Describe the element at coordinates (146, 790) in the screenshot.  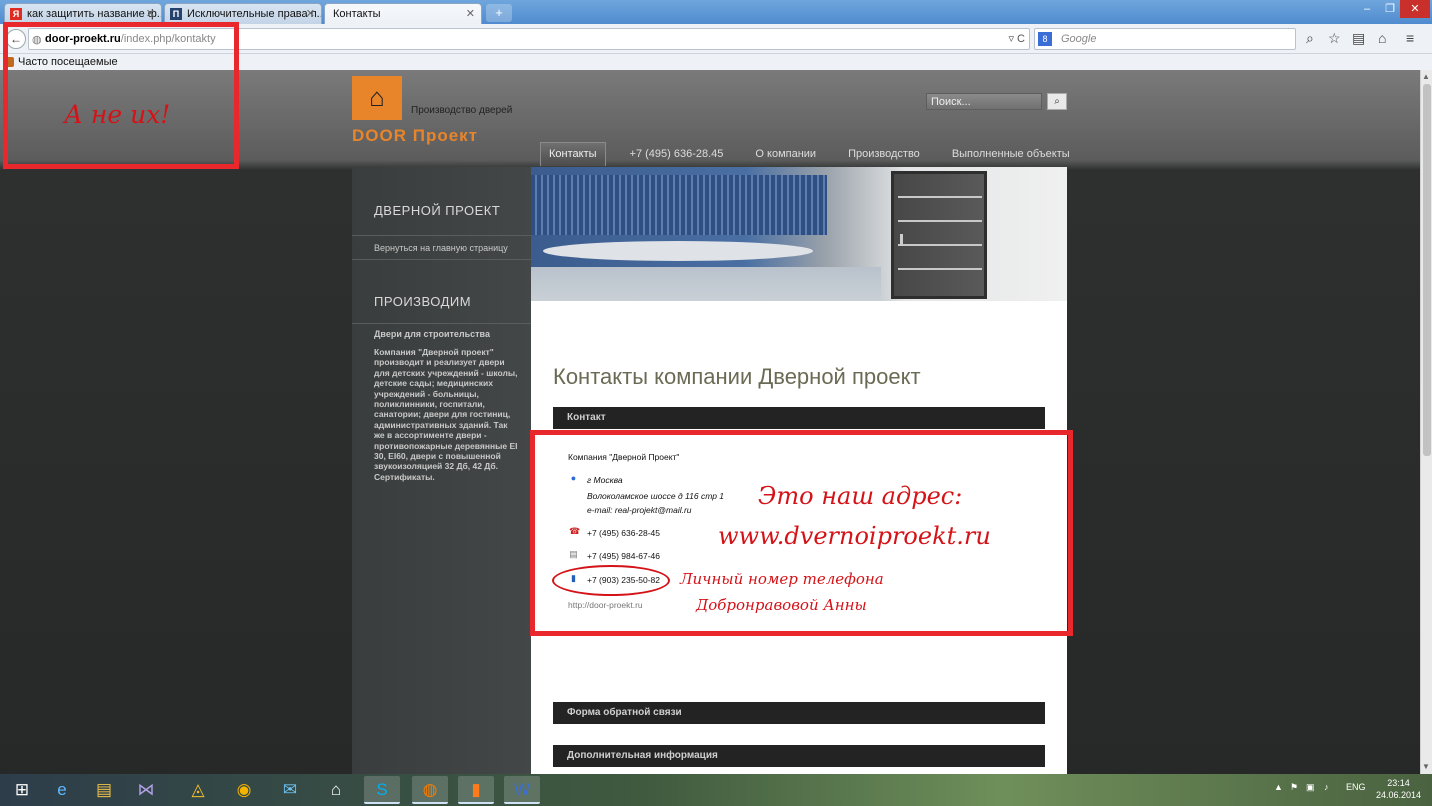
I see `visual-studio-icon: ⋈` at that location.